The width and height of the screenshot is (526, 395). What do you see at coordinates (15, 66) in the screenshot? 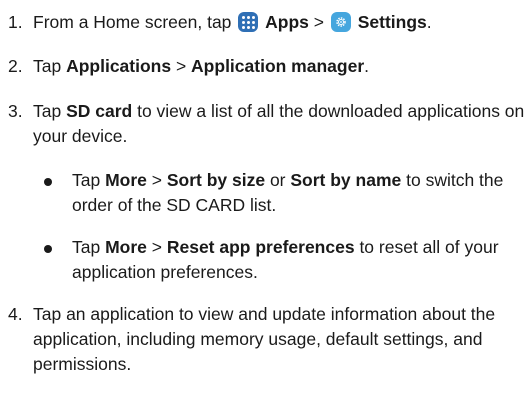
I see `step-number: 2.` at bounding box center [15, 66].